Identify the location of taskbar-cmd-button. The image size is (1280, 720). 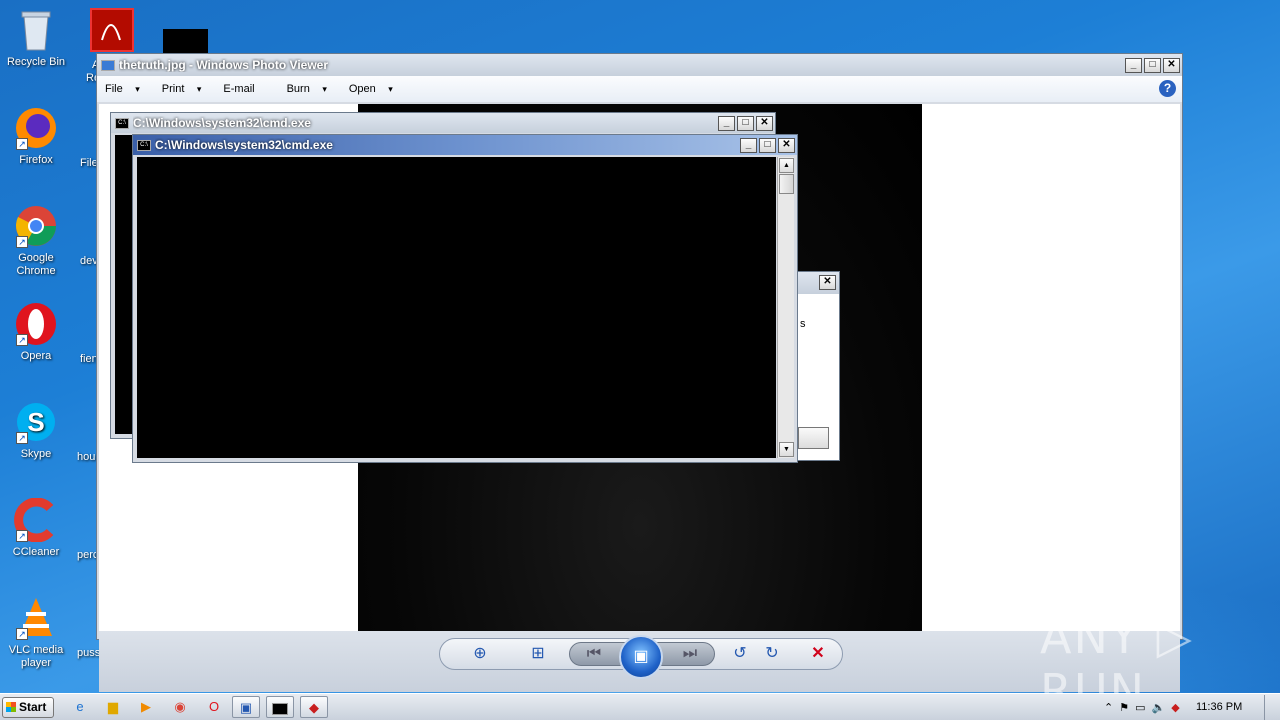
(280, 707).